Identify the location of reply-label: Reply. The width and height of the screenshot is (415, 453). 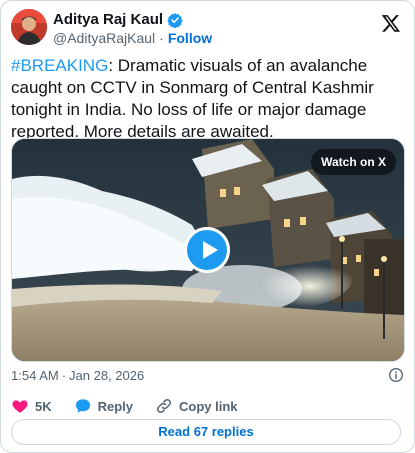
(115, 406).